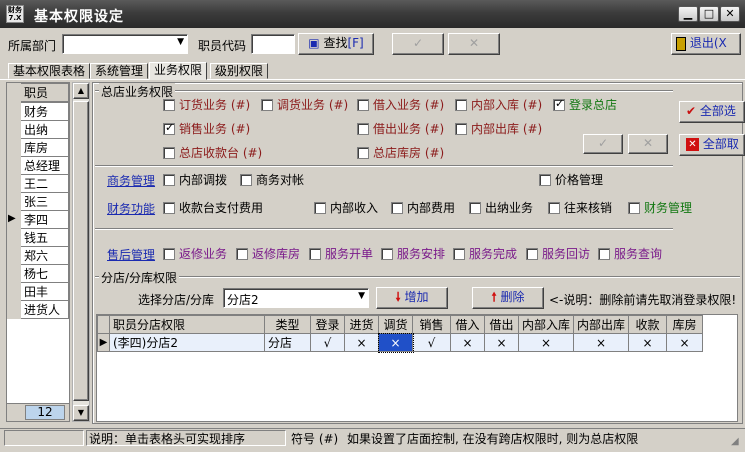  What do you see at coordinates (735, 441) in the screenshot?
I see `resize-grip-icon: ◢` at bounding box center [735, 441].